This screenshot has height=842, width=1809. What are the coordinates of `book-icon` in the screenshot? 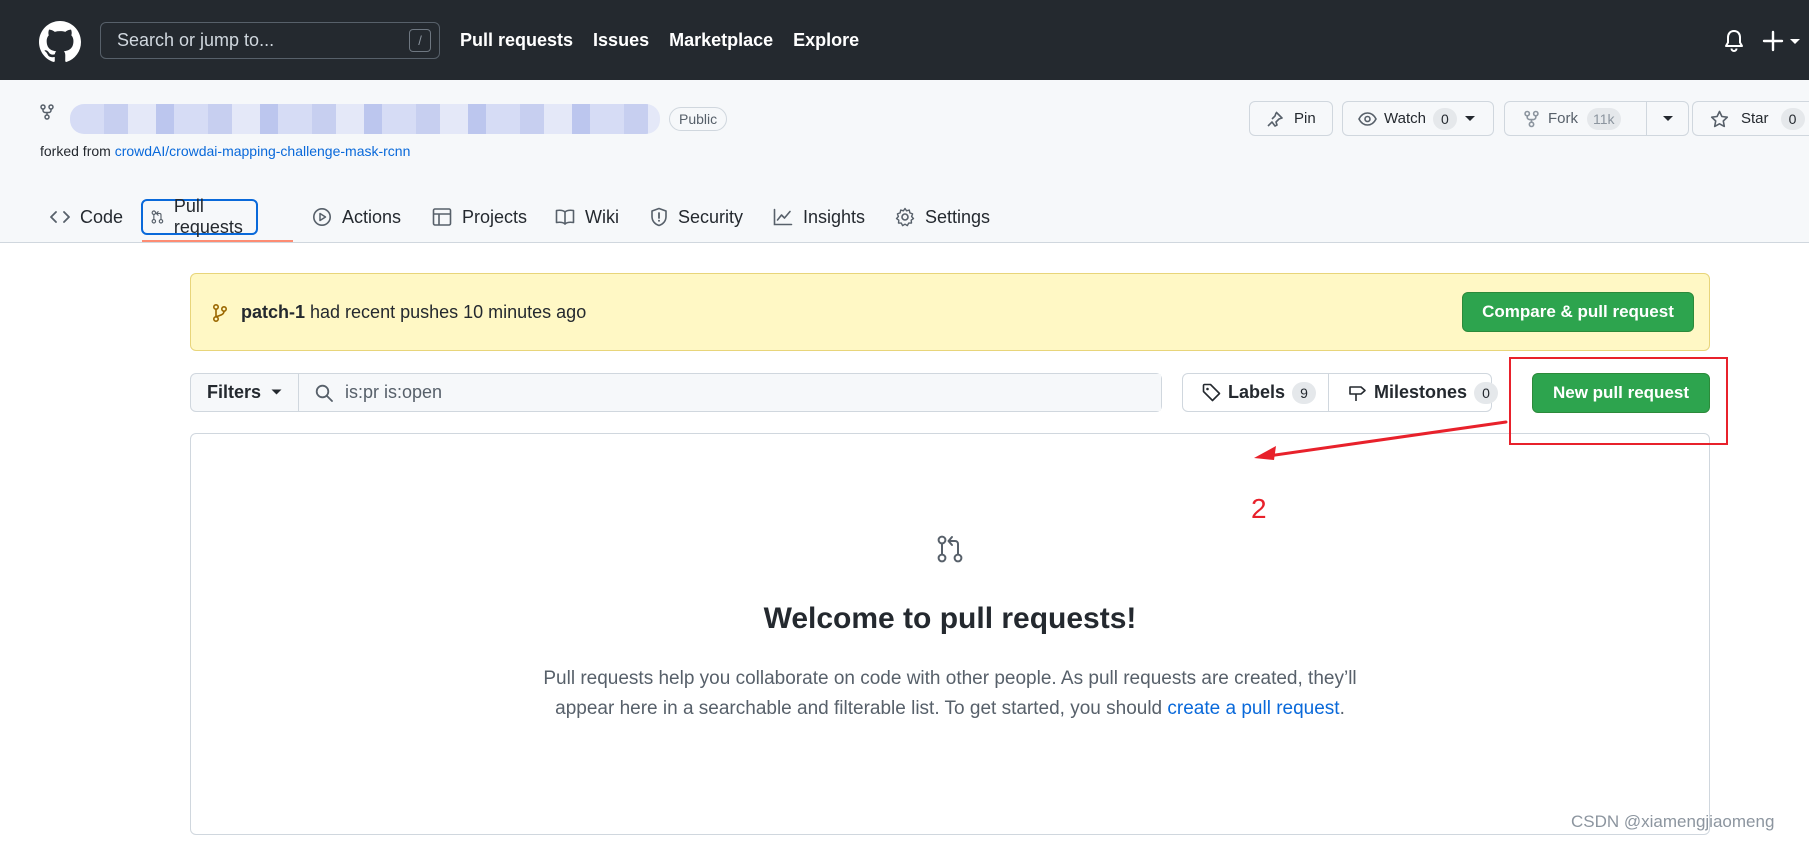 It's located at (565, 217).